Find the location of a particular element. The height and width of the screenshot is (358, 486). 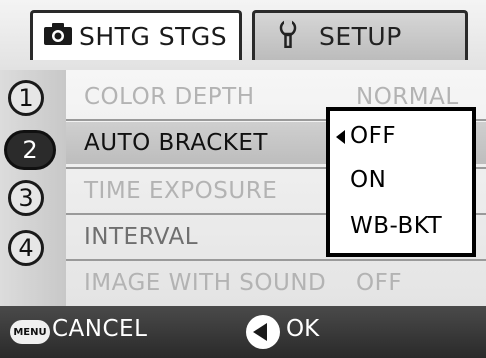

page-2-indicator: 2 is located at coordinates (30, 150).